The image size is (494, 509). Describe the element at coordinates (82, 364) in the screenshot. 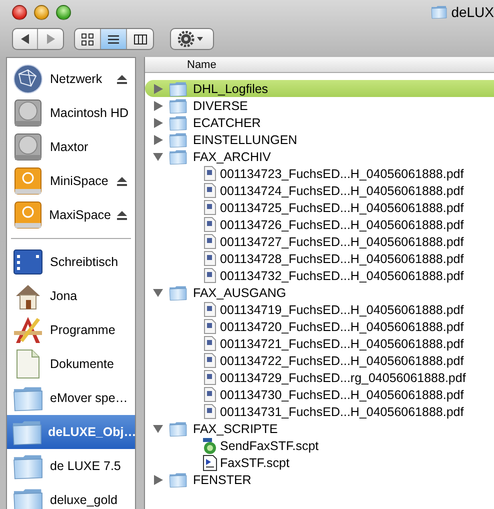

I see `sidebar-item: Dokumente` at that location.